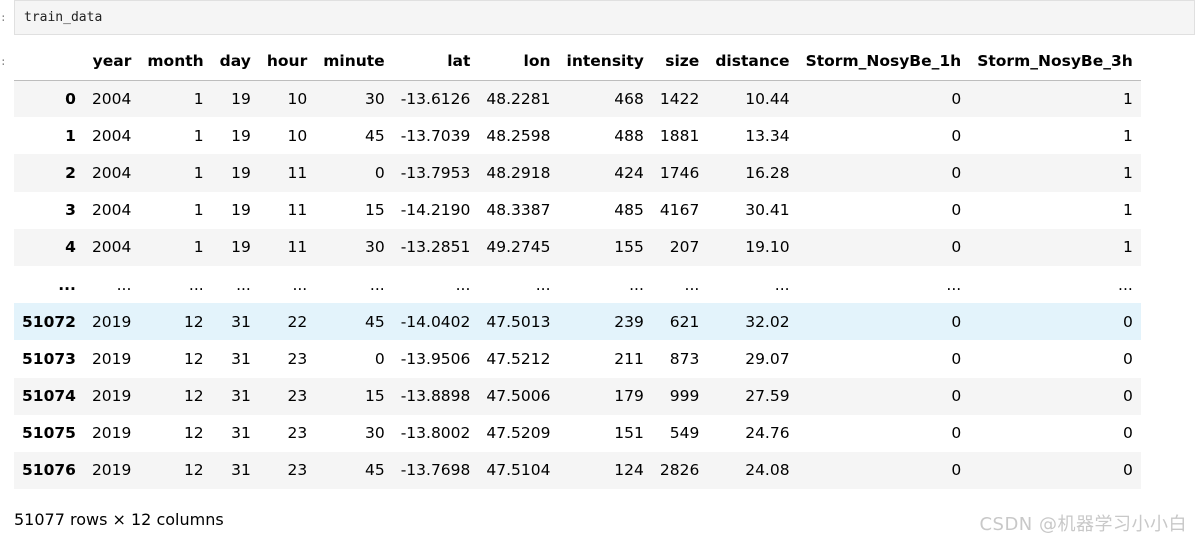  I want to click on column-header: lon, so click(518, 61).